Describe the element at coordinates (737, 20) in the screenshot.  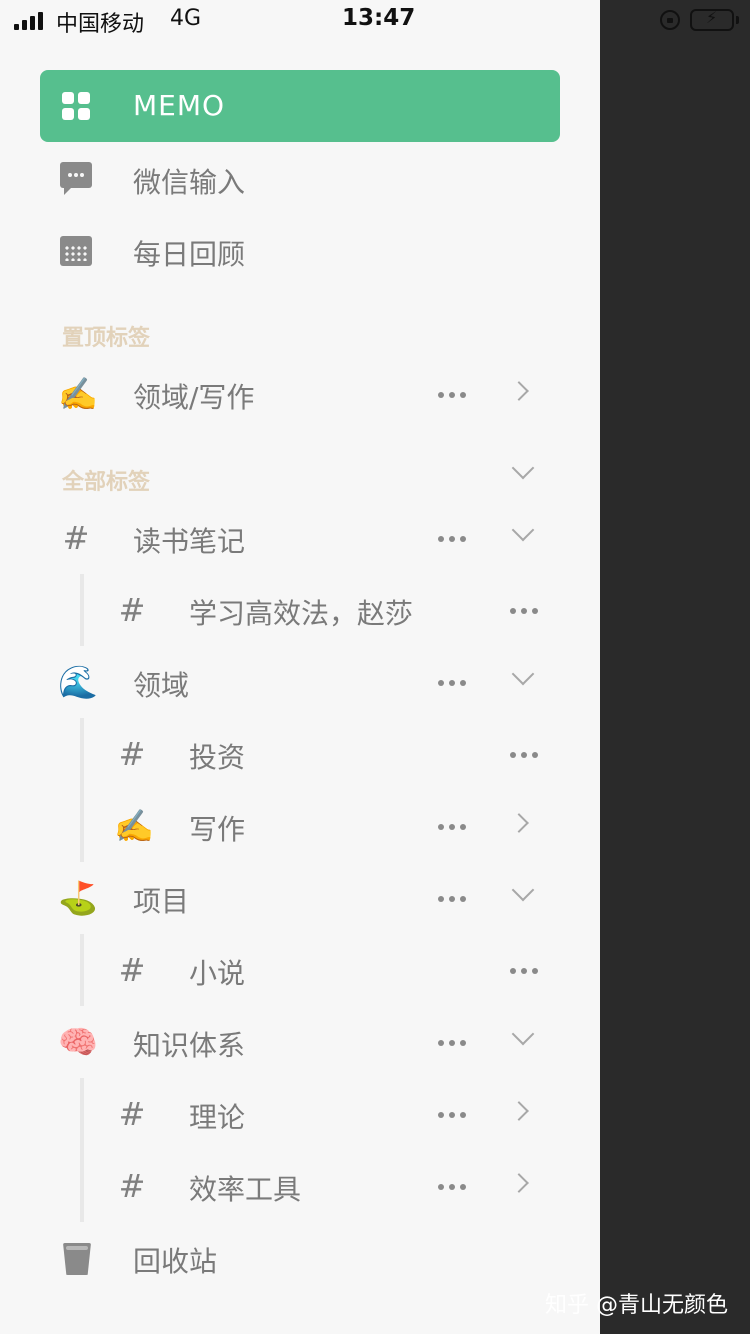
I see `battery-tip` at that location.